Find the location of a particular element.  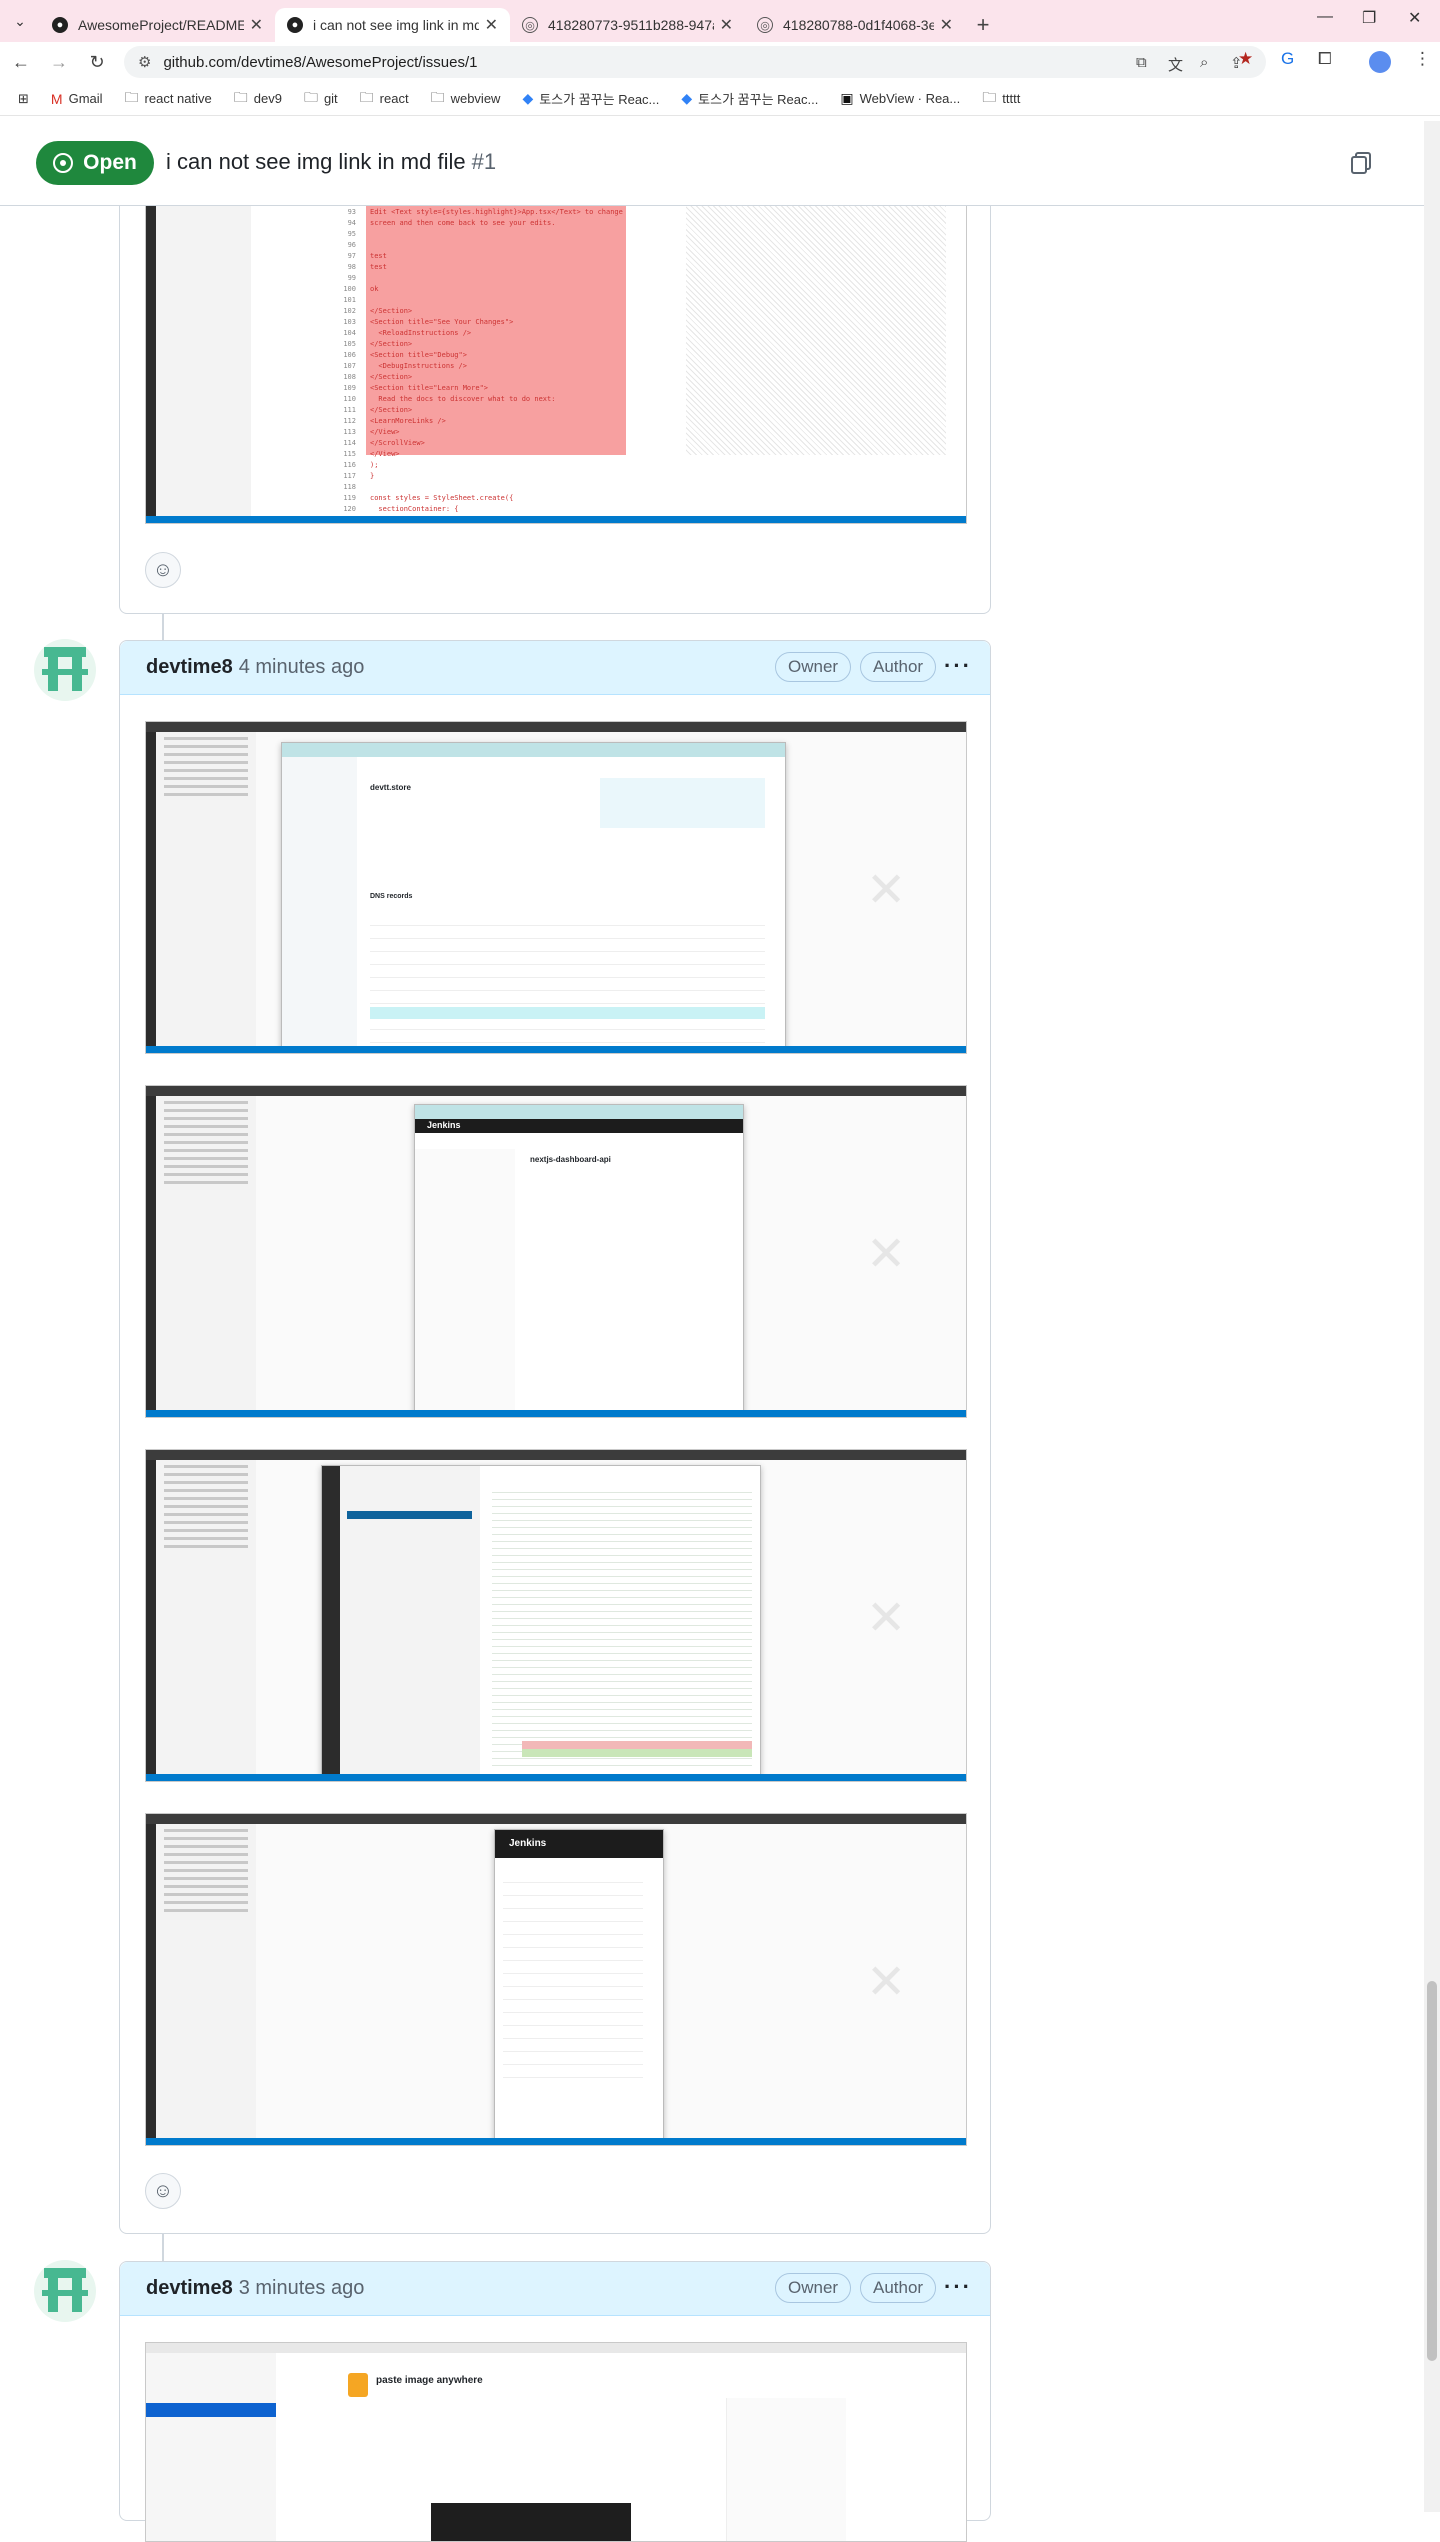

comment-image: ✕ Jenkins is located at coordinates (556, 1979).